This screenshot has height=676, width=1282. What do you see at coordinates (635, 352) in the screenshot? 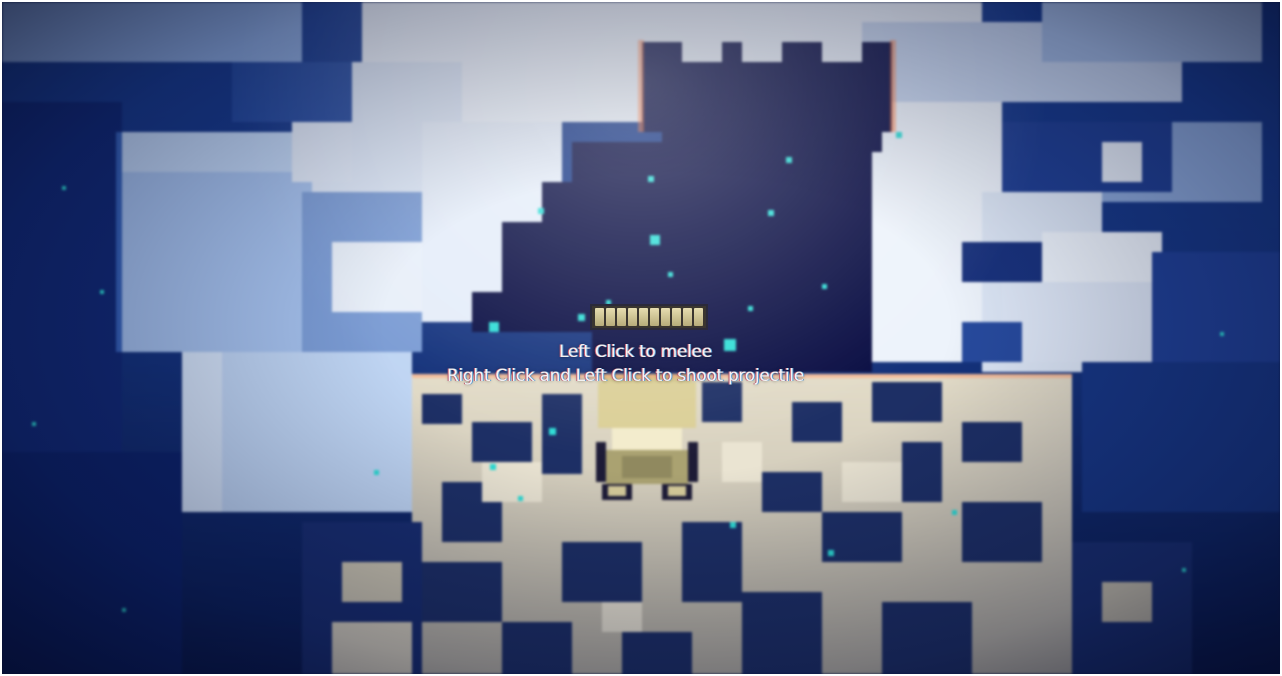
I see `melee-hint-text: Left Click to melee` at bounding box center [635, 352].